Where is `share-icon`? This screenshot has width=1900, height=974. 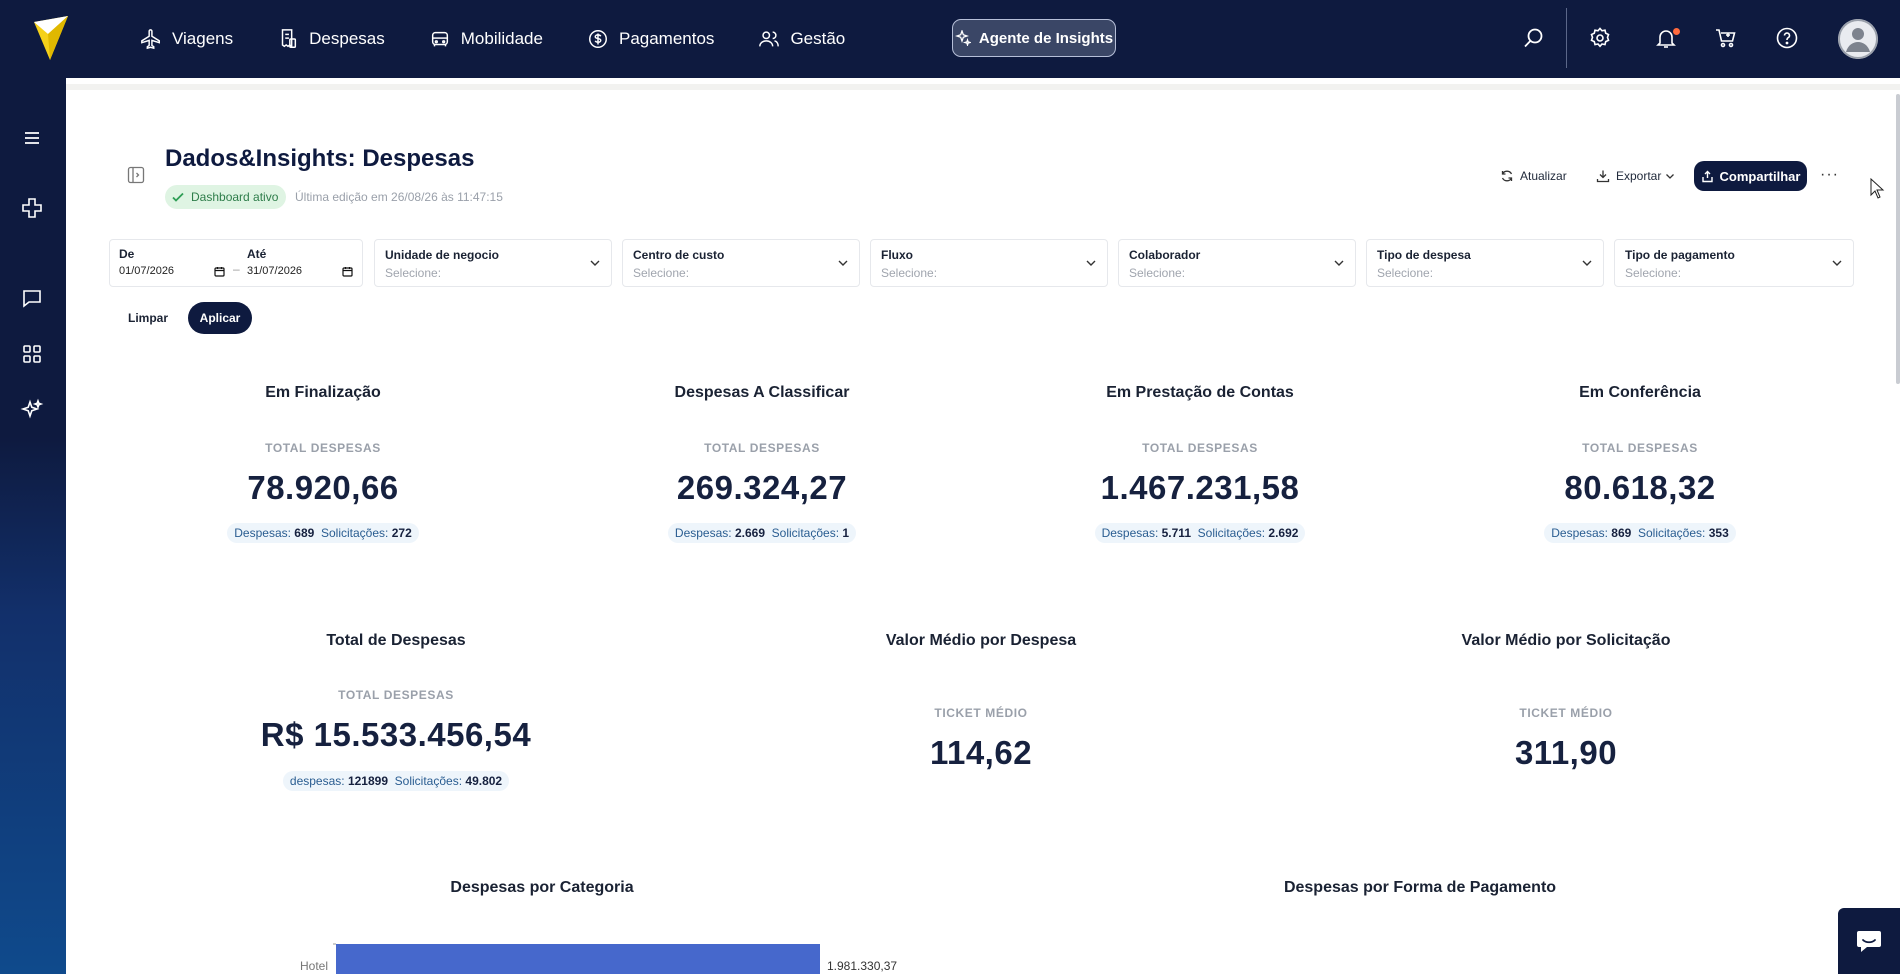 share-icon is located at coordinates (1707, 176).